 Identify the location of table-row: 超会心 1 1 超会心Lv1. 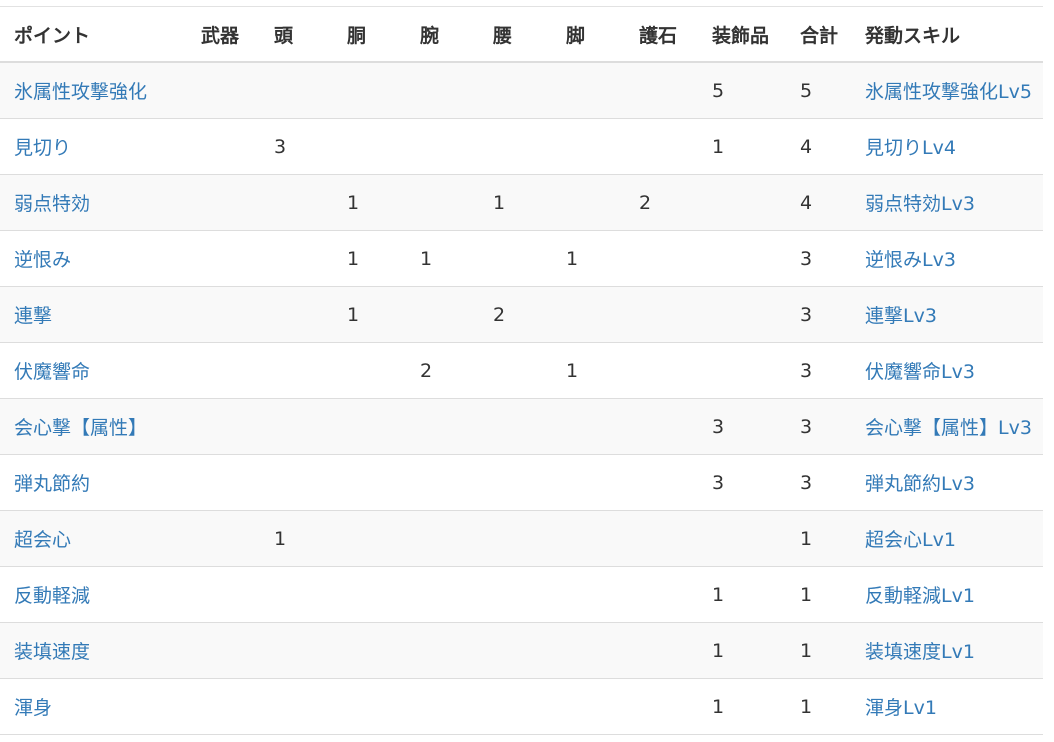
(521, 538).